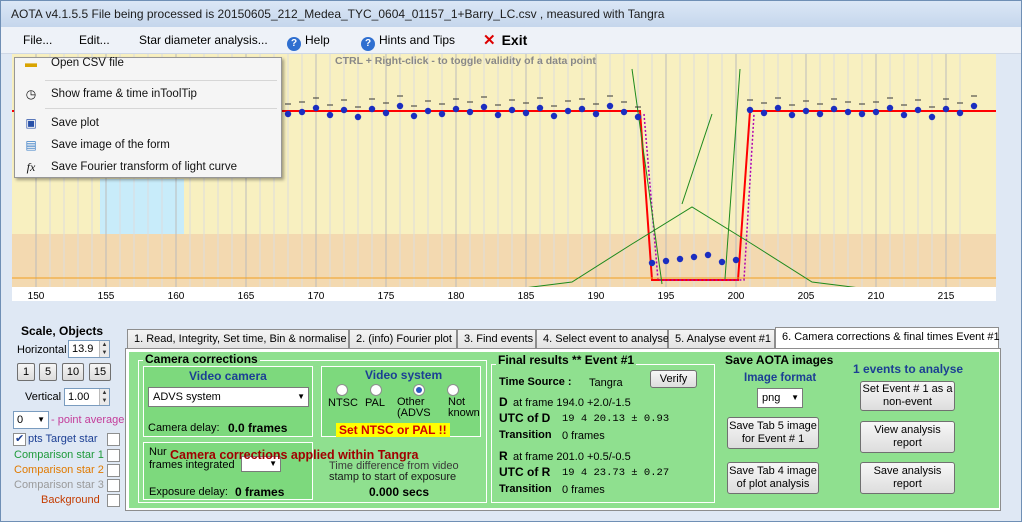  I want to click on function-fx-icon: fx, so click(31, 167).